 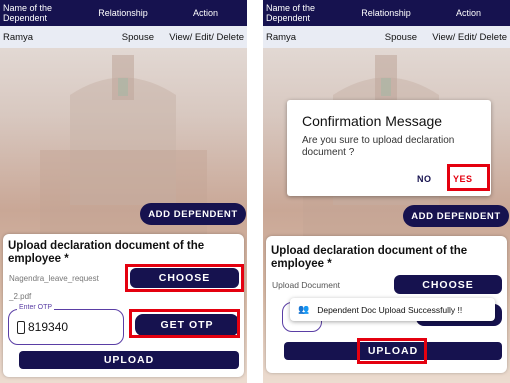 I want to click on dialog-title: Confirmation Message, so click(x=372, y=121).